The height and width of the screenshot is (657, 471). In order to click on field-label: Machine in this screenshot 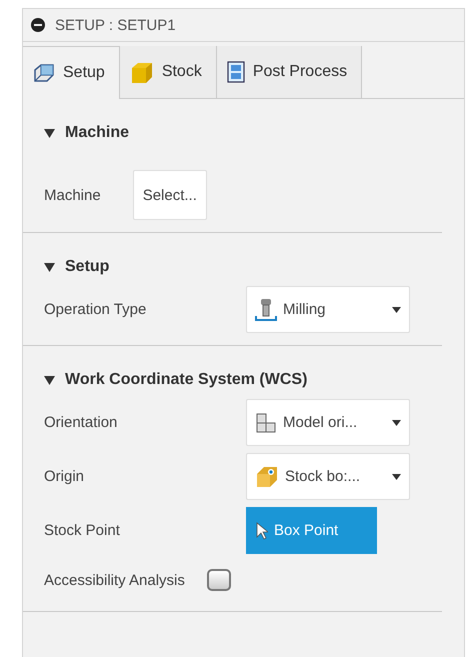, I will do `click(72, 195)`.